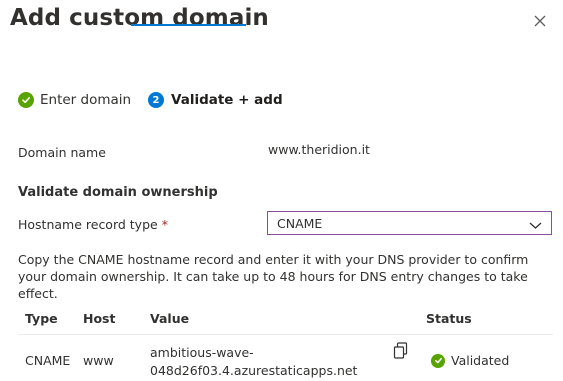  What do you see at coordinates (409, 223) in the screenshot?
I see `hostname-record-type-dropdown: CNAME` at bounding box center [409, 223].